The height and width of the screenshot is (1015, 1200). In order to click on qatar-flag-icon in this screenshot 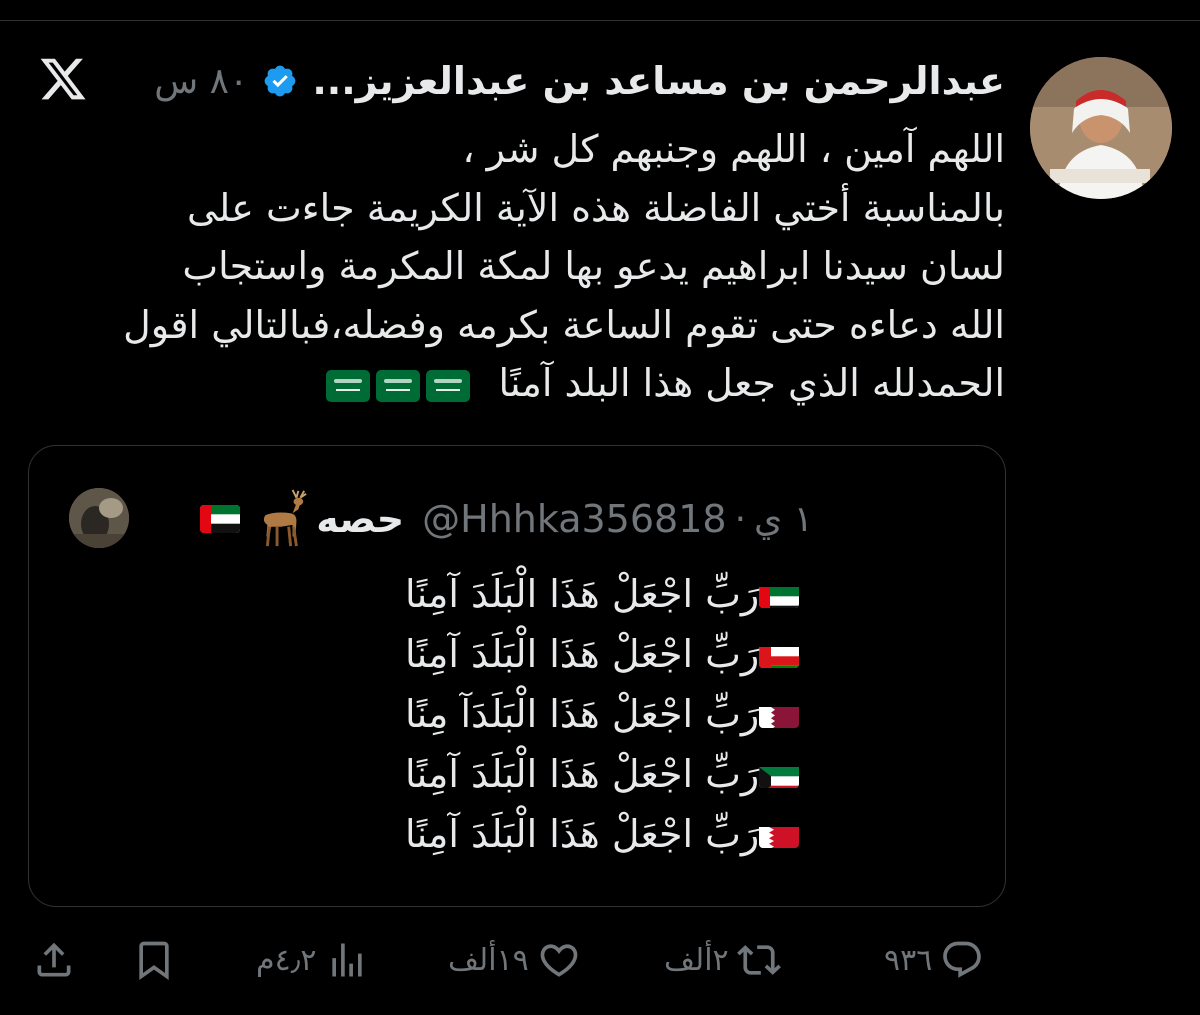, I will do `click(779, 714)`.